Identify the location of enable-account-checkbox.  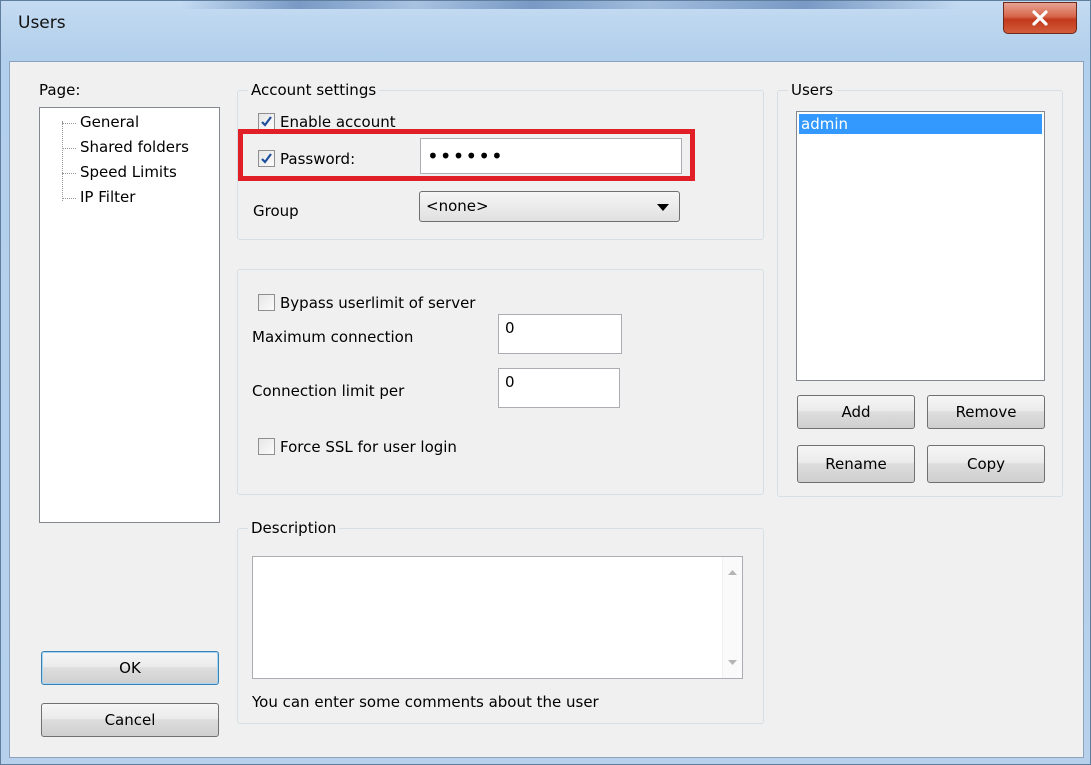
(266, 121).